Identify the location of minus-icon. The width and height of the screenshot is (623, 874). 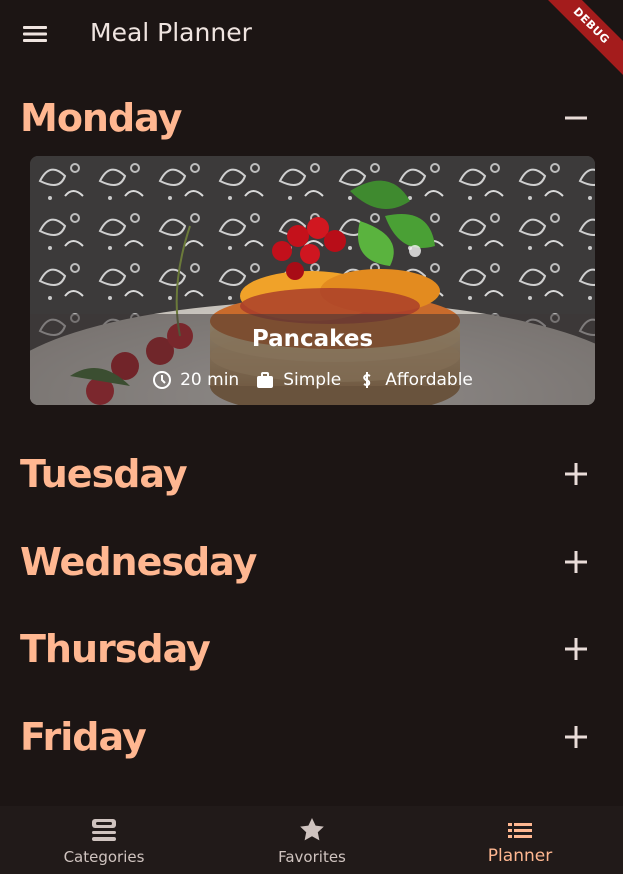
(576, 118).